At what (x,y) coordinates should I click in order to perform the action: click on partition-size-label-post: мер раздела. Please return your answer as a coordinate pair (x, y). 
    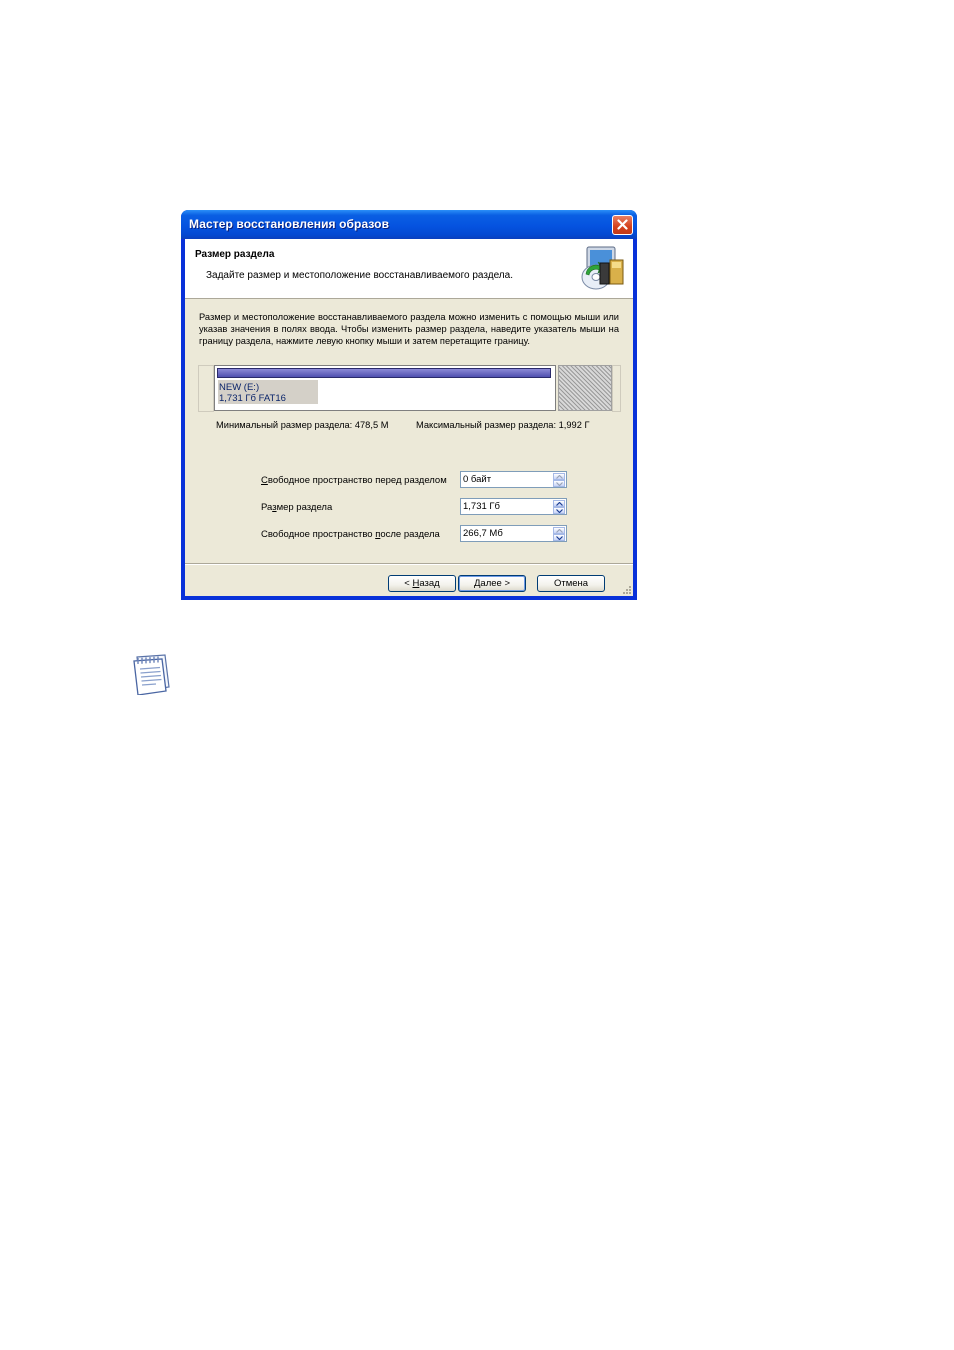
    Looking at the image, I should click on (304, 507).